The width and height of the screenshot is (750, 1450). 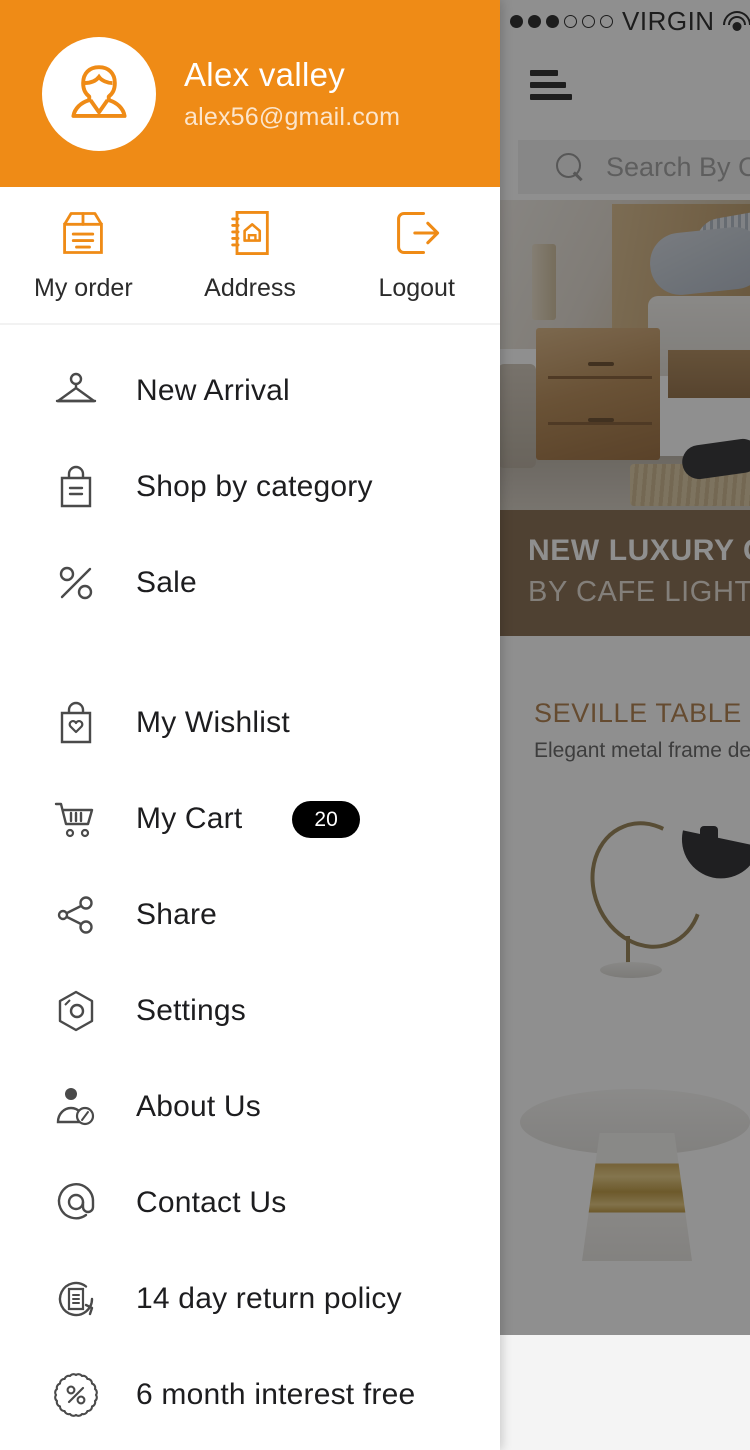 What do you see at coordinates (83, 288) in the screenshot?
I see `quick-action-label: My order` at bounding box center [83, 288].